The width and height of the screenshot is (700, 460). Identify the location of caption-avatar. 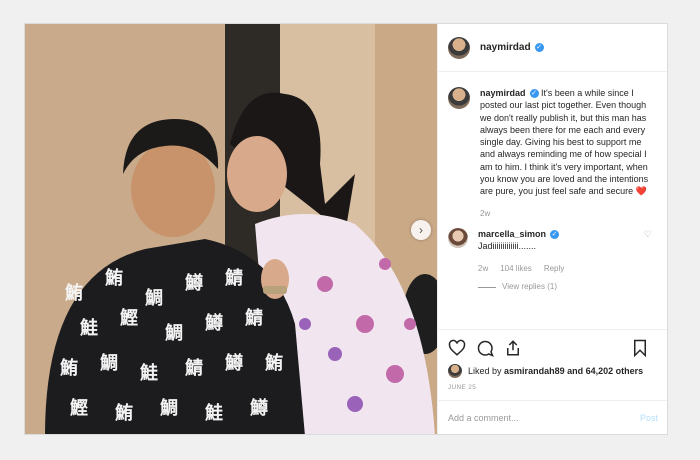
(459, 98).